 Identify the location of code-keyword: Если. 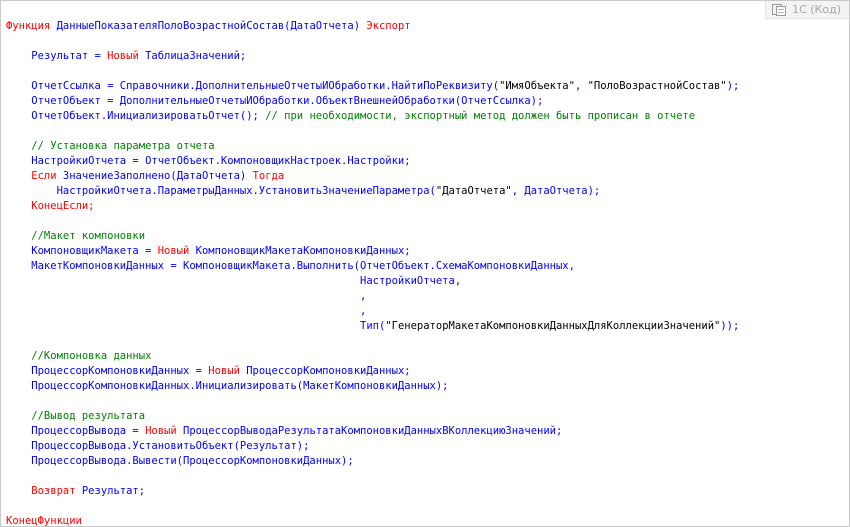
(34, 176).